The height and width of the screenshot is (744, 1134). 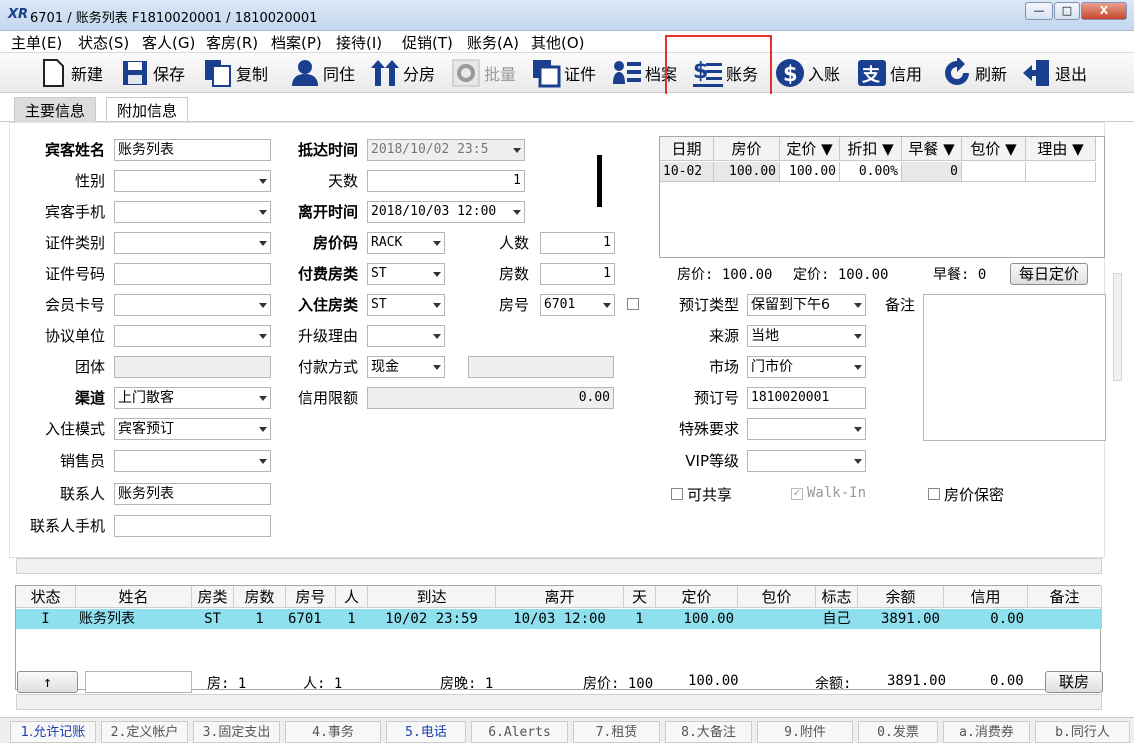 What do you see at coordinates (687, 149) in the screenshot?
I see `rate-grid-header-date: 日期` at bounding box center [687, 149].